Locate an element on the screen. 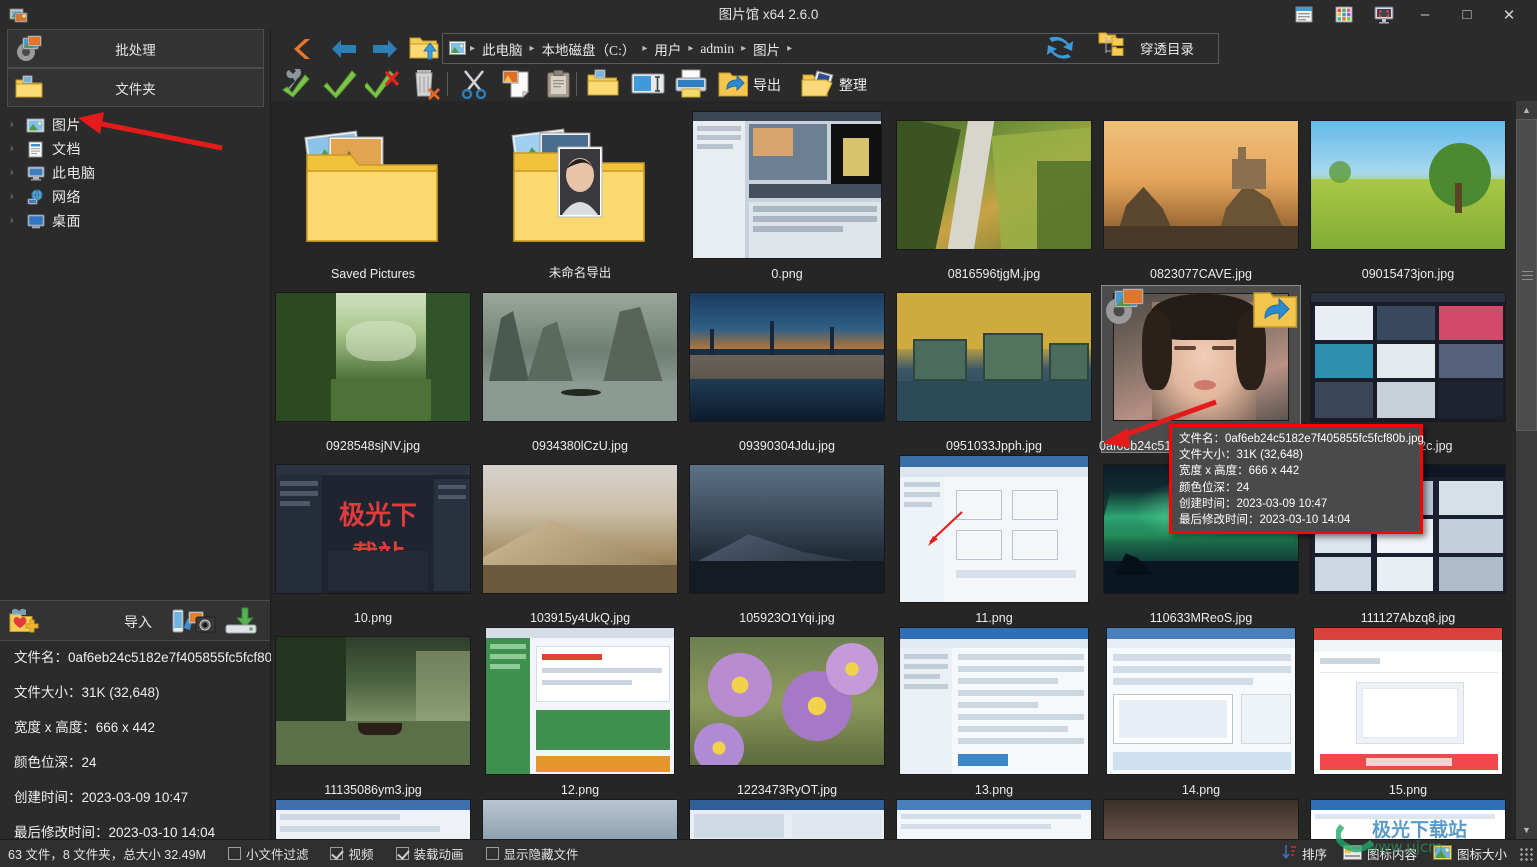  organize-folder-icon is located at coordinates (819, 84).